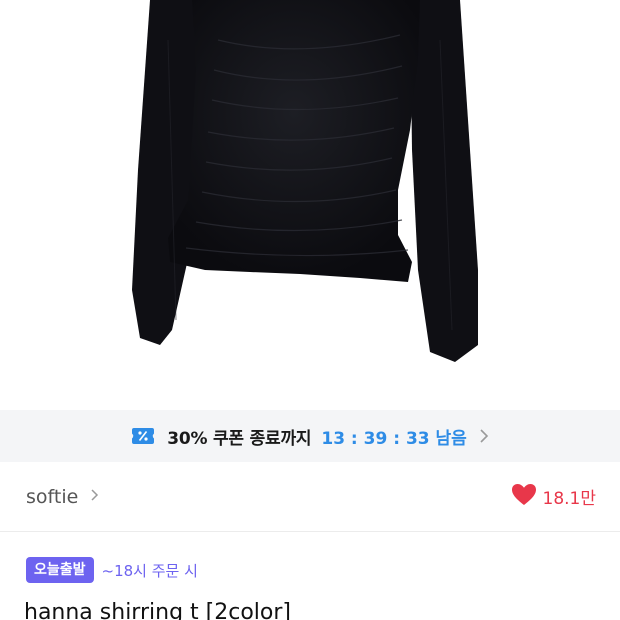  I want to click on coupon-countdown: 13 : 39 : 33 남음, so click(394, 438).